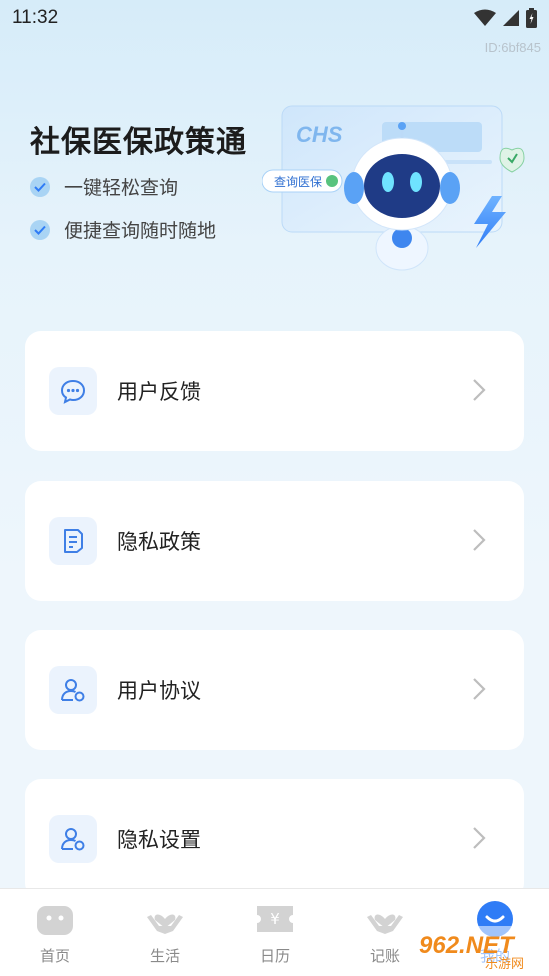 This screenshot has width=549, height=976. I want to click on battery-icon, so click(531, 18).